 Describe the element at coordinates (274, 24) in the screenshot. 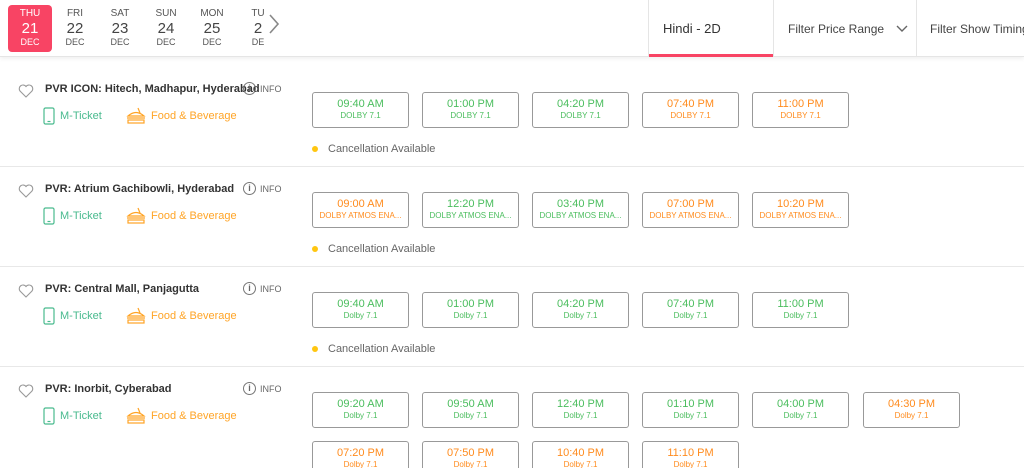

I see `chevron-right-icon` at that location.